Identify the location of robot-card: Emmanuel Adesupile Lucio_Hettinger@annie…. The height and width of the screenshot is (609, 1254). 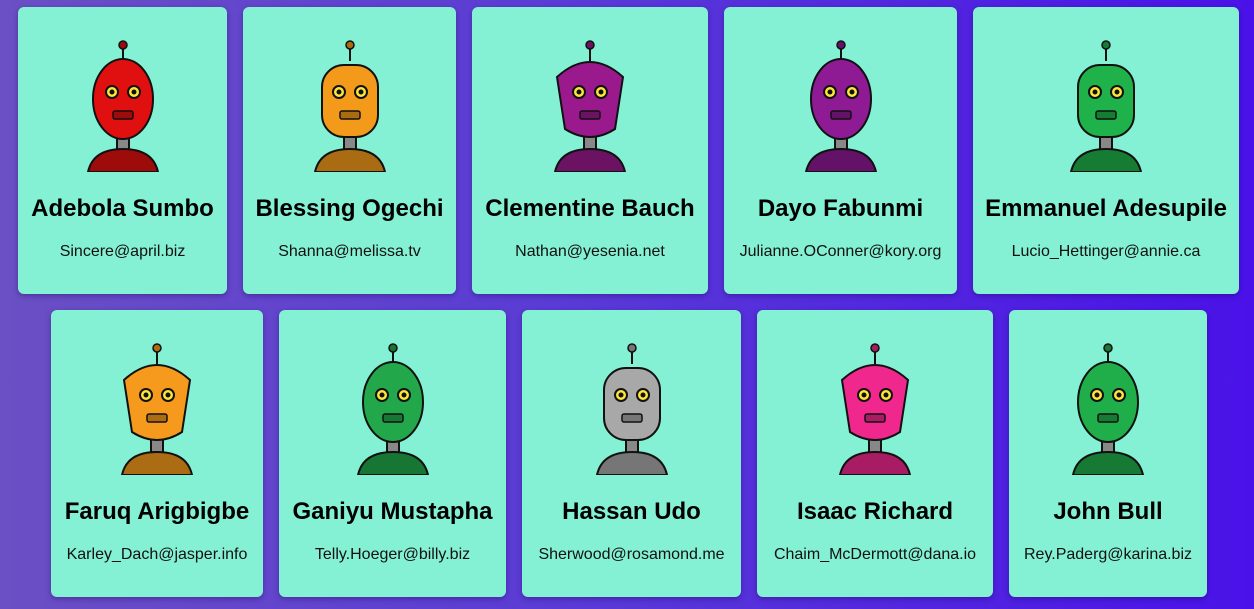
(1106, 150).